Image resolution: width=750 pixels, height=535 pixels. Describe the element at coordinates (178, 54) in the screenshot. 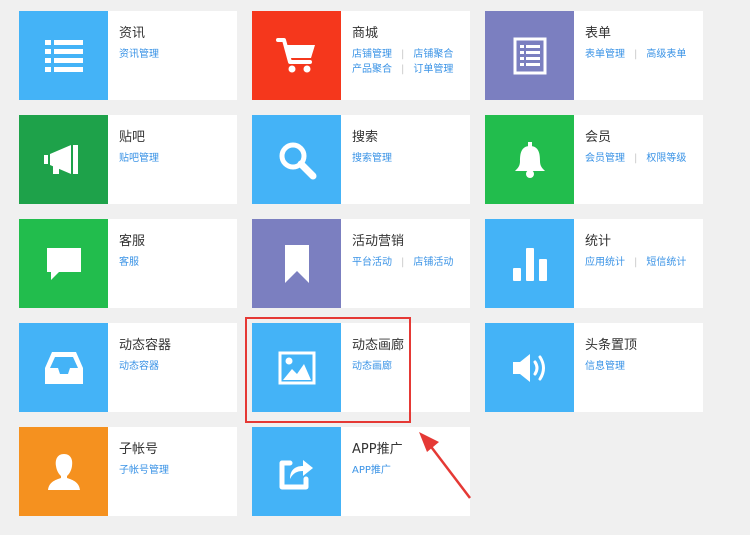

I see `module-links: 资讯管理` at that location.